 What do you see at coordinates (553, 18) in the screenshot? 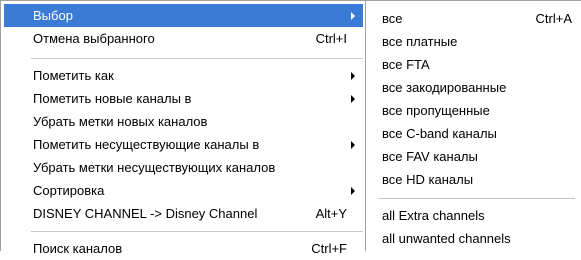
I see `shortcut-label: Ctrl+A` at bounding box center [553, 18].